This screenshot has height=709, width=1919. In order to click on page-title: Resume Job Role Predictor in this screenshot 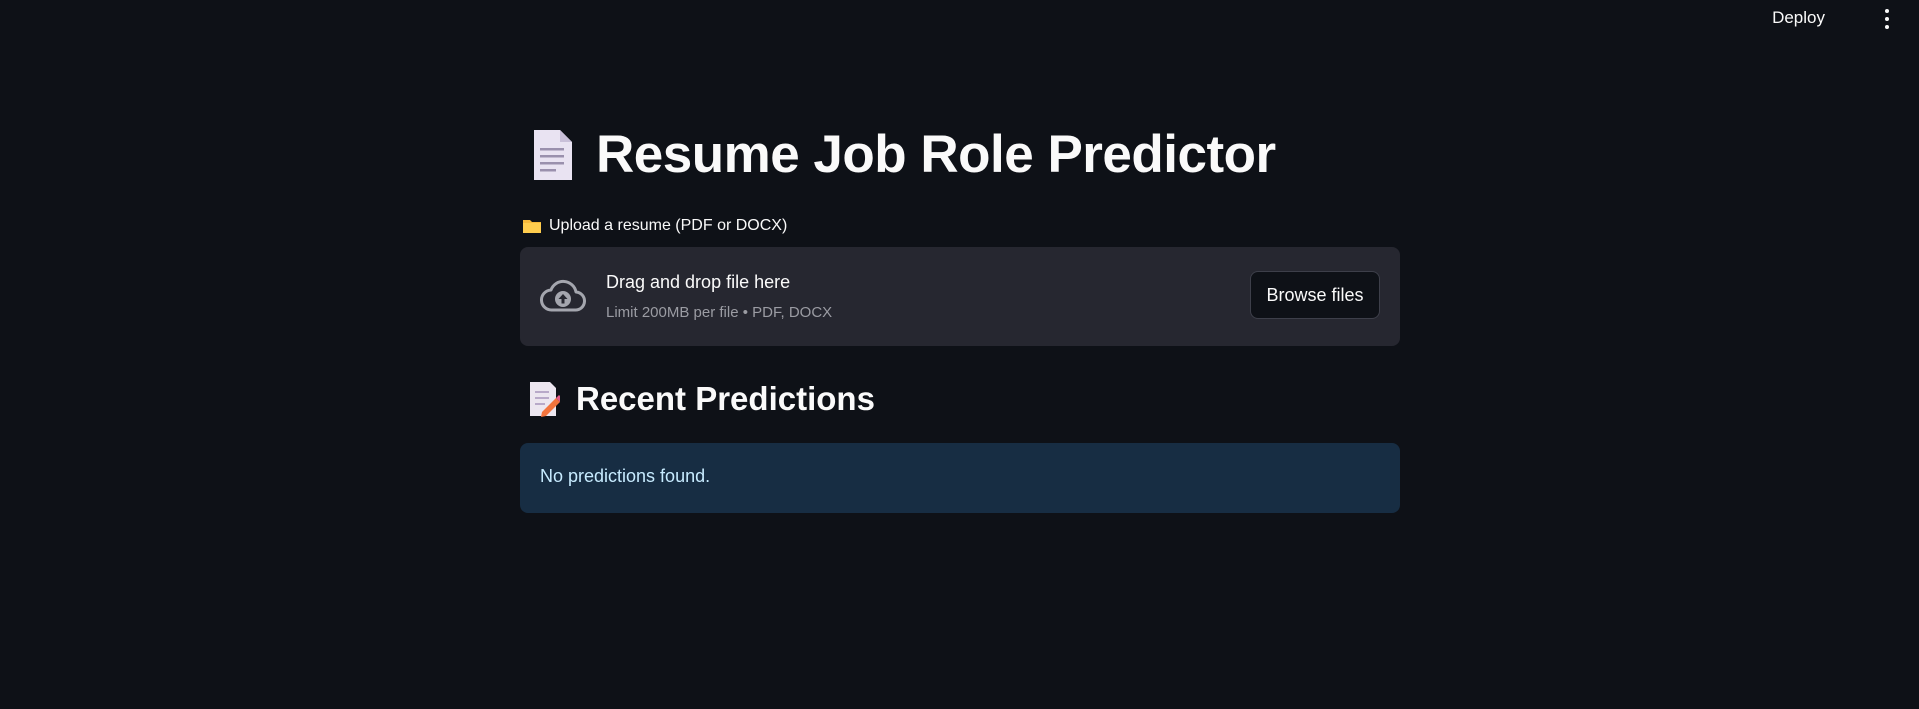, I will do `click(936, 154)`.